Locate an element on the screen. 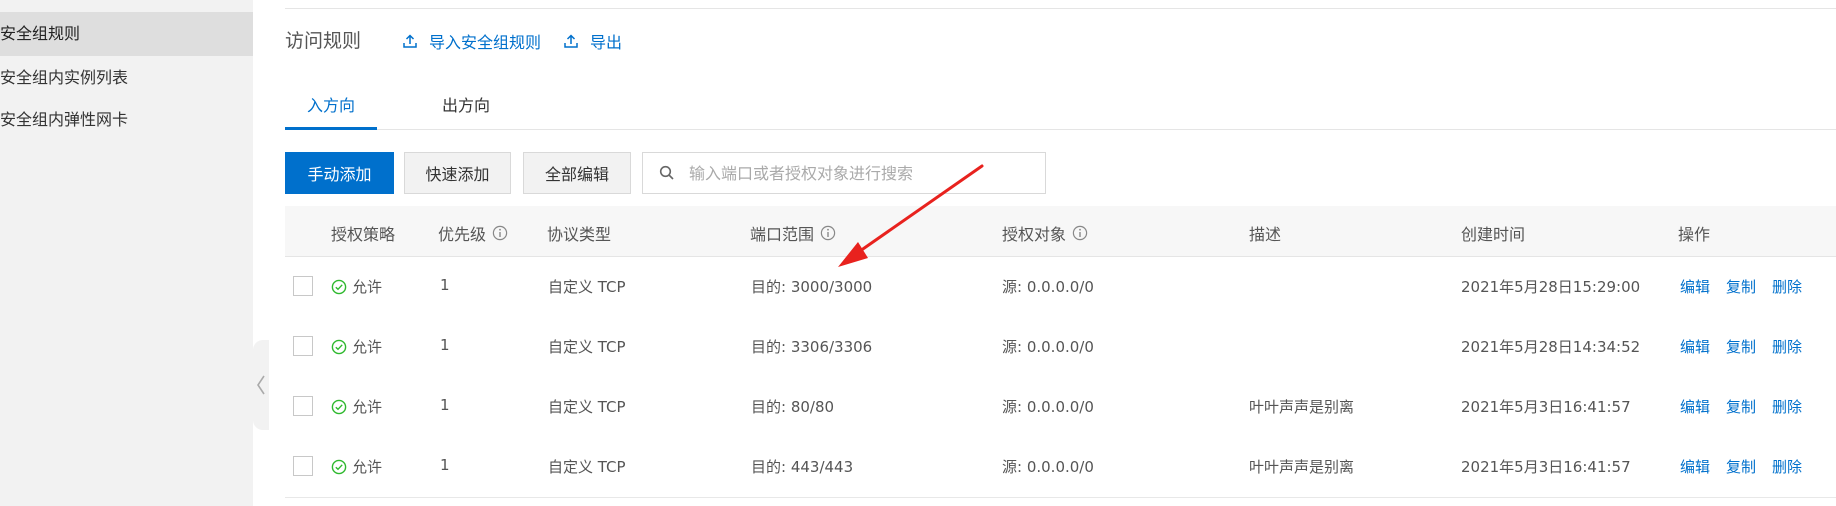 Image resolution: width=1836 pixels, height=506 pixels. sidebar-collapse-handle is located at coordinates (261, 385).